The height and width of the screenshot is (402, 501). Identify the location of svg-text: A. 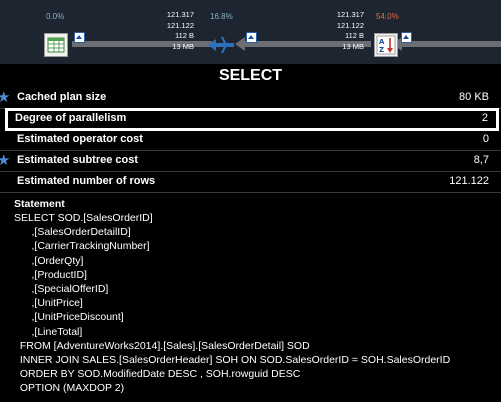
(382, 42).